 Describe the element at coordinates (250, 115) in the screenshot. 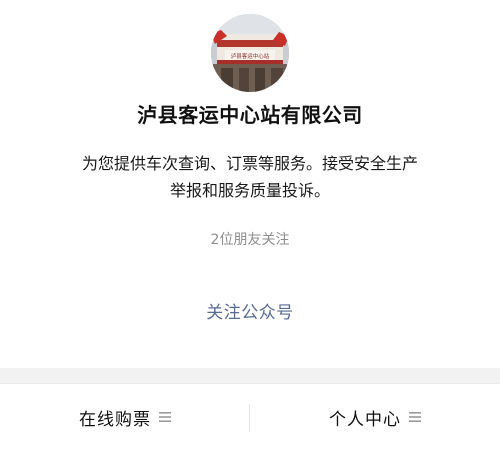

I see `account-name: 泸县客运中心站有限公司` at that location.